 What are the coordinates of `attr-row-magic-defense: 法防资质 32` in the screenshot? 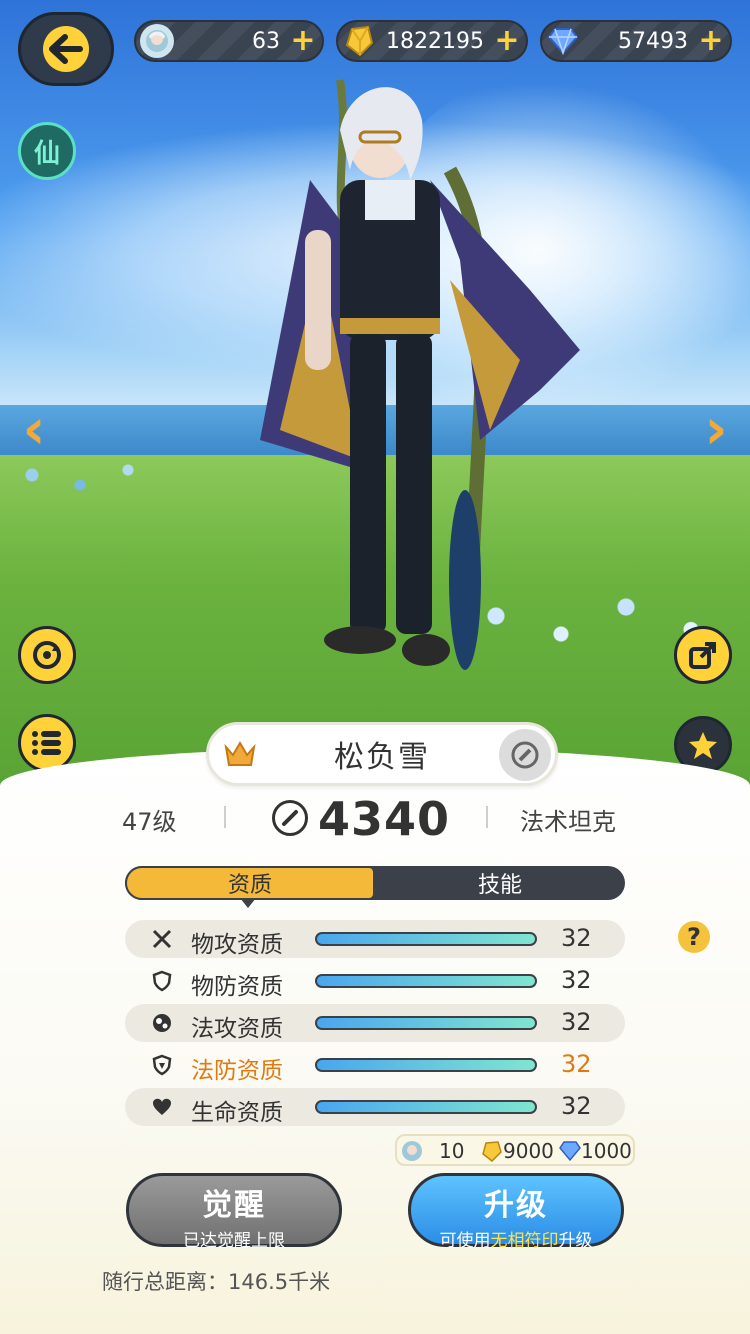 It's located at (375, 1065).